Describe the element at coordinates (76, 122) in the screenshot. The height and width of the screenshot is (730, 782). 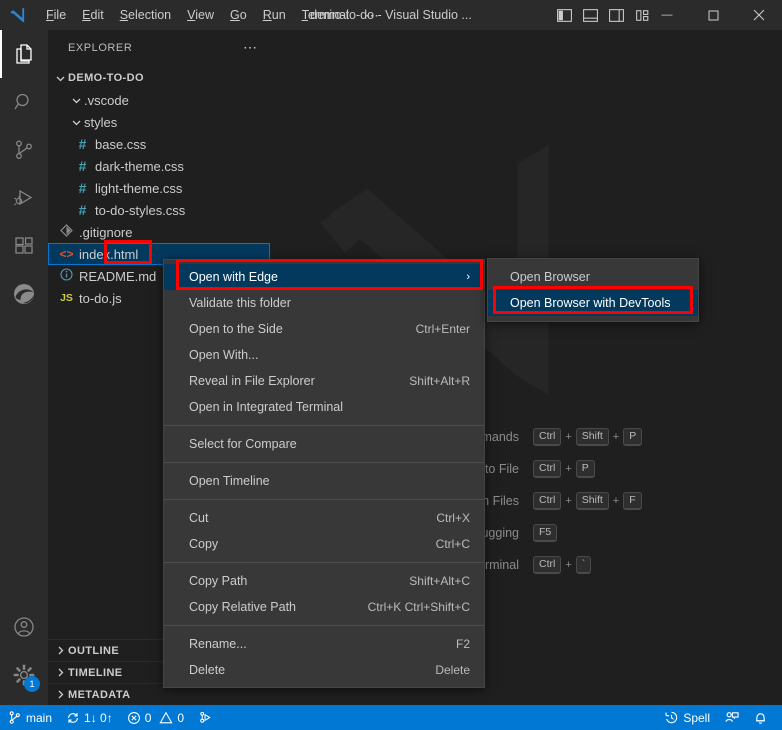
I see `chevron-down-icon` at that location.